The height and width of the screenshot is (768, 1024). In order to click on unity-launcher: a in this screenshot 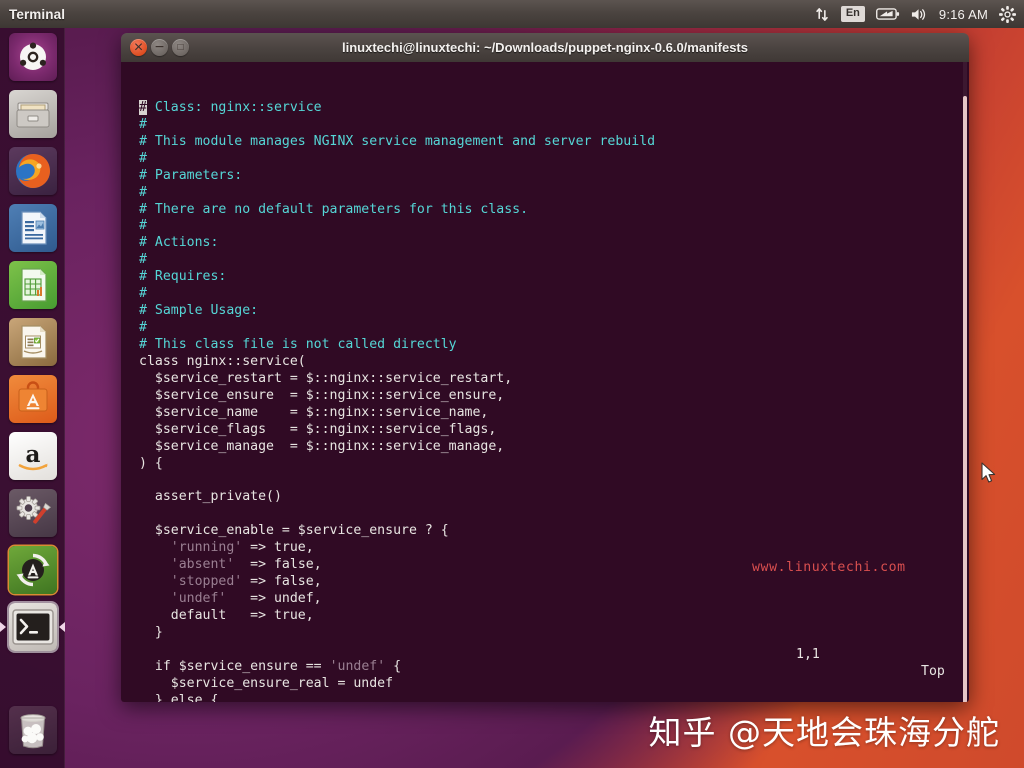, I will do `click(32, 398)`.